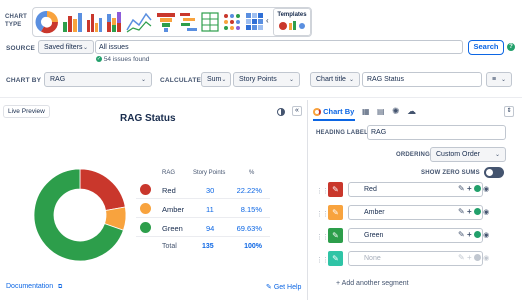 The image size is (522, 300). I want to click on chart-type-bar-icon, so click(72, 22).